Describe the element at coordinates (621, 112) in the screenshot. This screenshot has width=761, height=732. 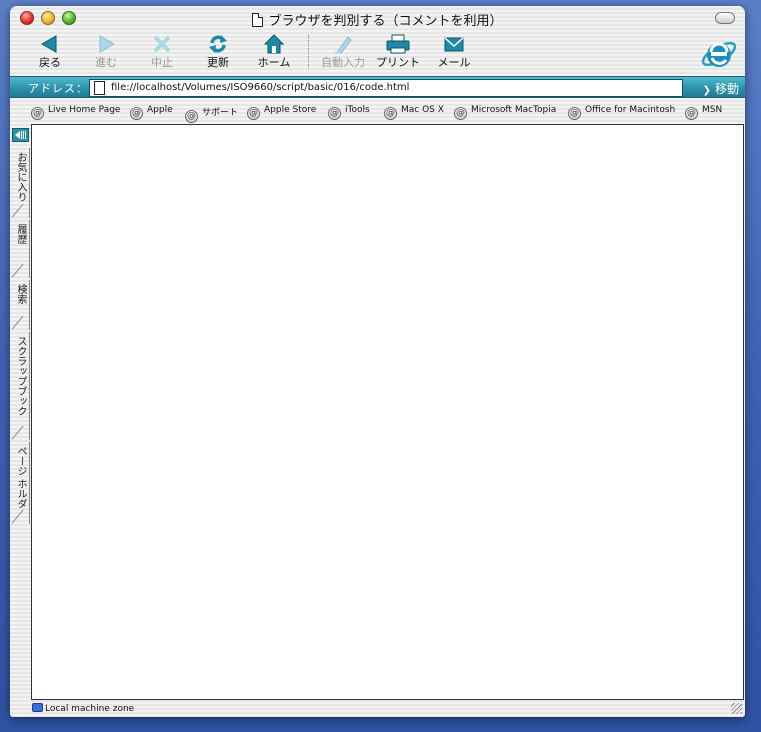
I see `favorite-office-for-macintosh: @ Office for Macintosh` at that location.